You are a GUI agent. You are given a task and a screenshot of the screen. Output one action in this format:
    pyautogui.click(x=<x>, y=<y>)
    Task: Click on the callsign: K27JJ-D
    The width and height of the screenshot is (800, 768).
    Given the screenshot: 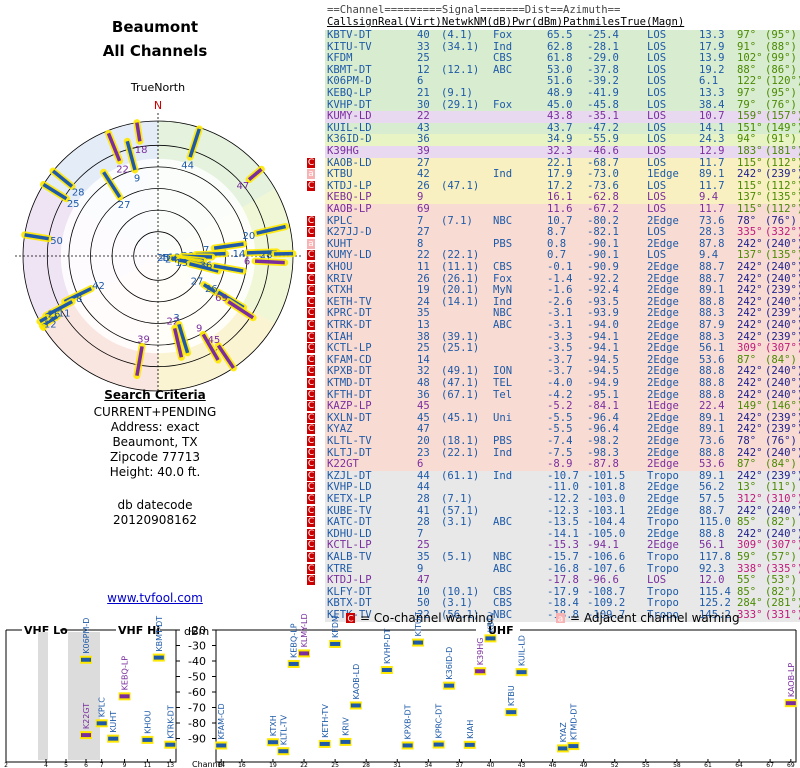 What is the action you would take?
    pyautogui.click(x=349, y=232)
    